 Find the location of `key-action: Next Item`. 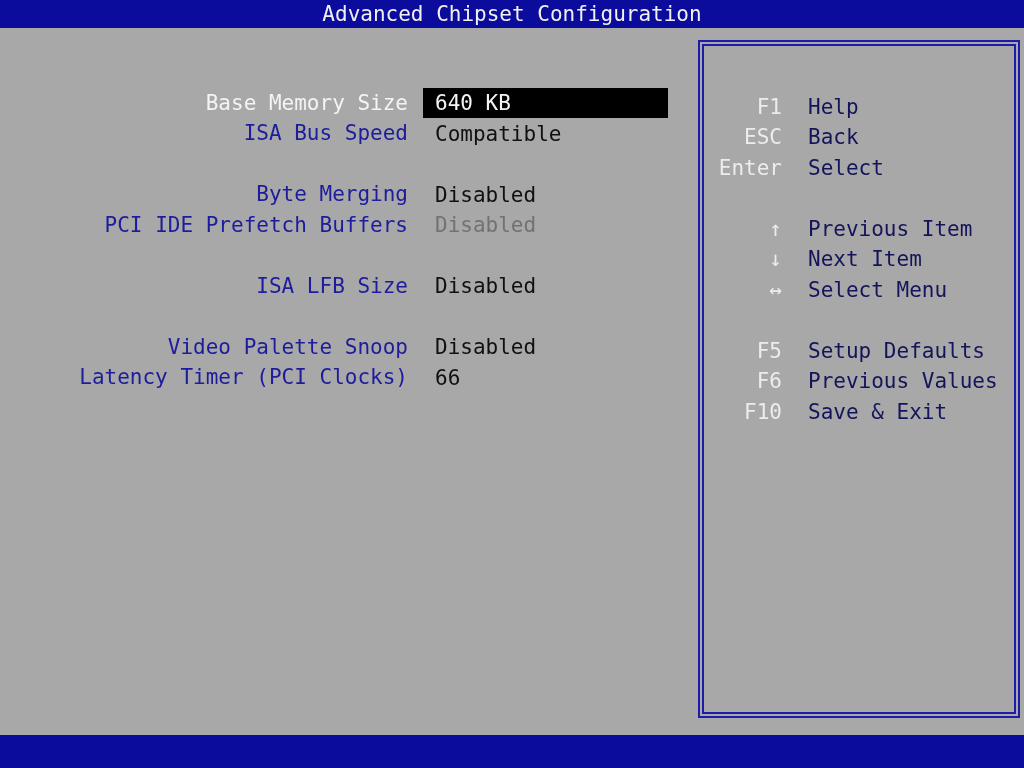

key-action: Next Item is located at coordinates (865, 259).